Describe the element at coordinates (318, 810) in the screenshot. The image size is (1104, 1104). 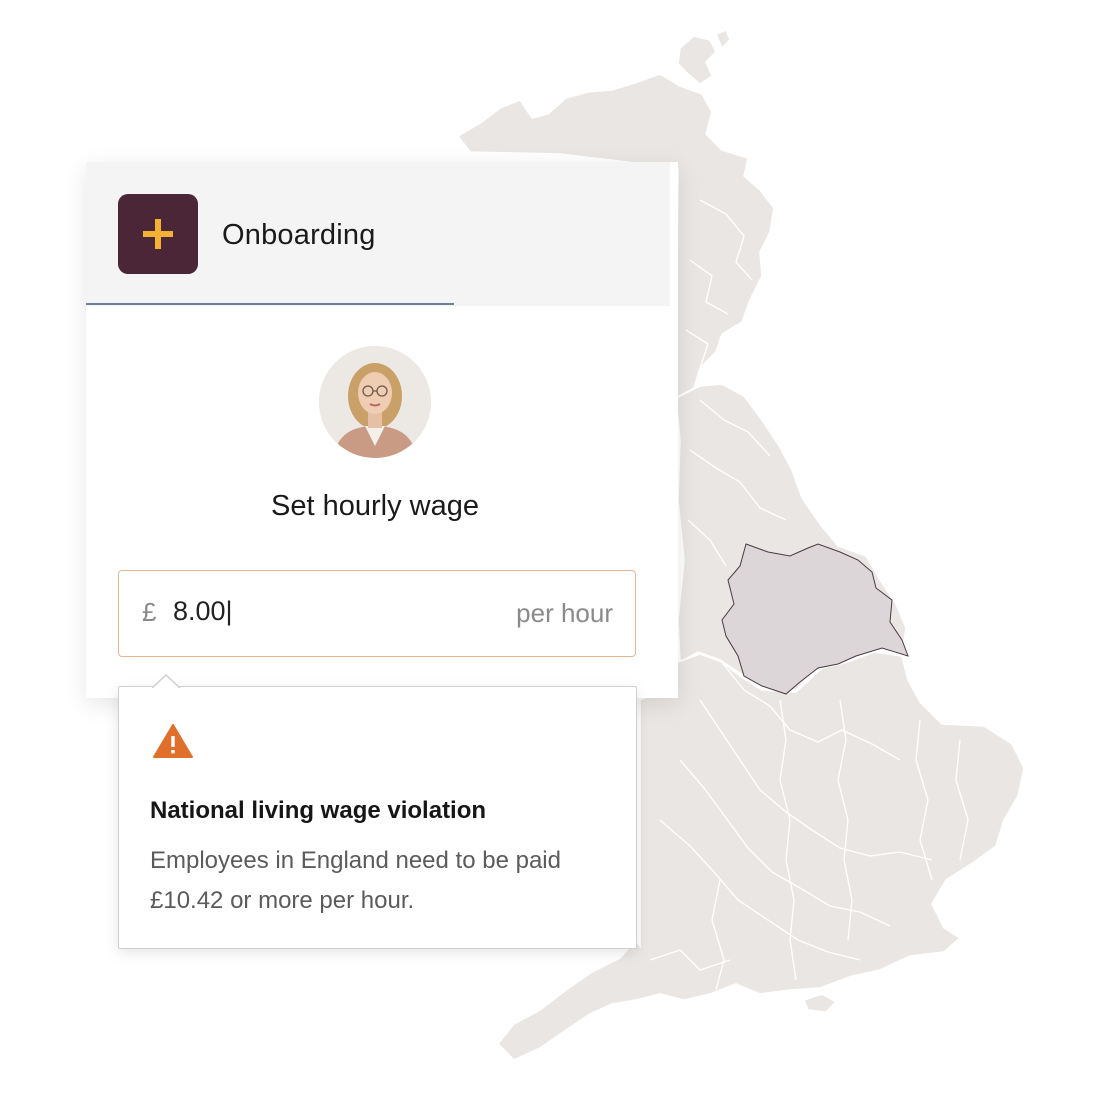
I see `alert-title: National living wage violation` at that location.